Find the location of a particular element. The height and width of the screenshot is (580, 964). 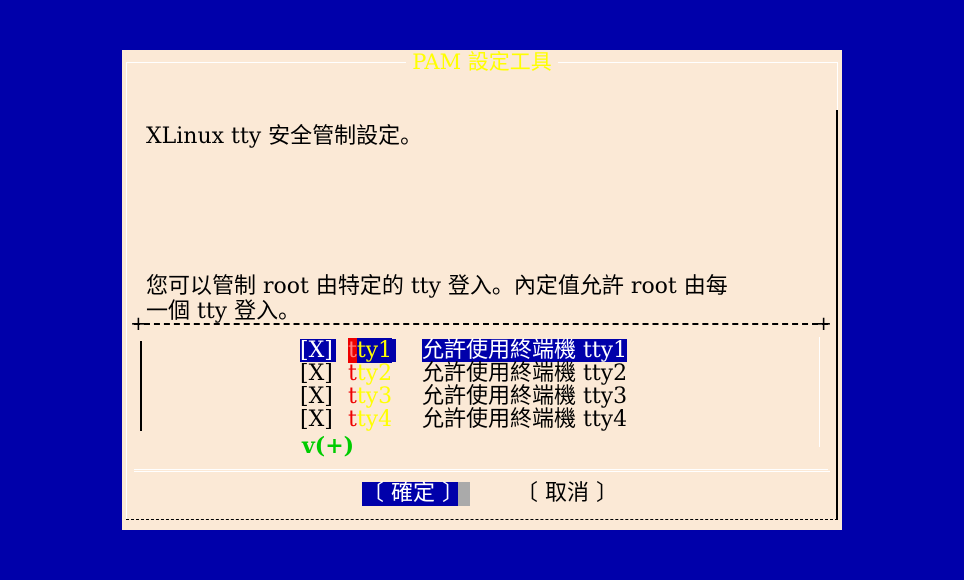

dialog-title-text: PAM 設定工具 is located at coordinates (482, 62).